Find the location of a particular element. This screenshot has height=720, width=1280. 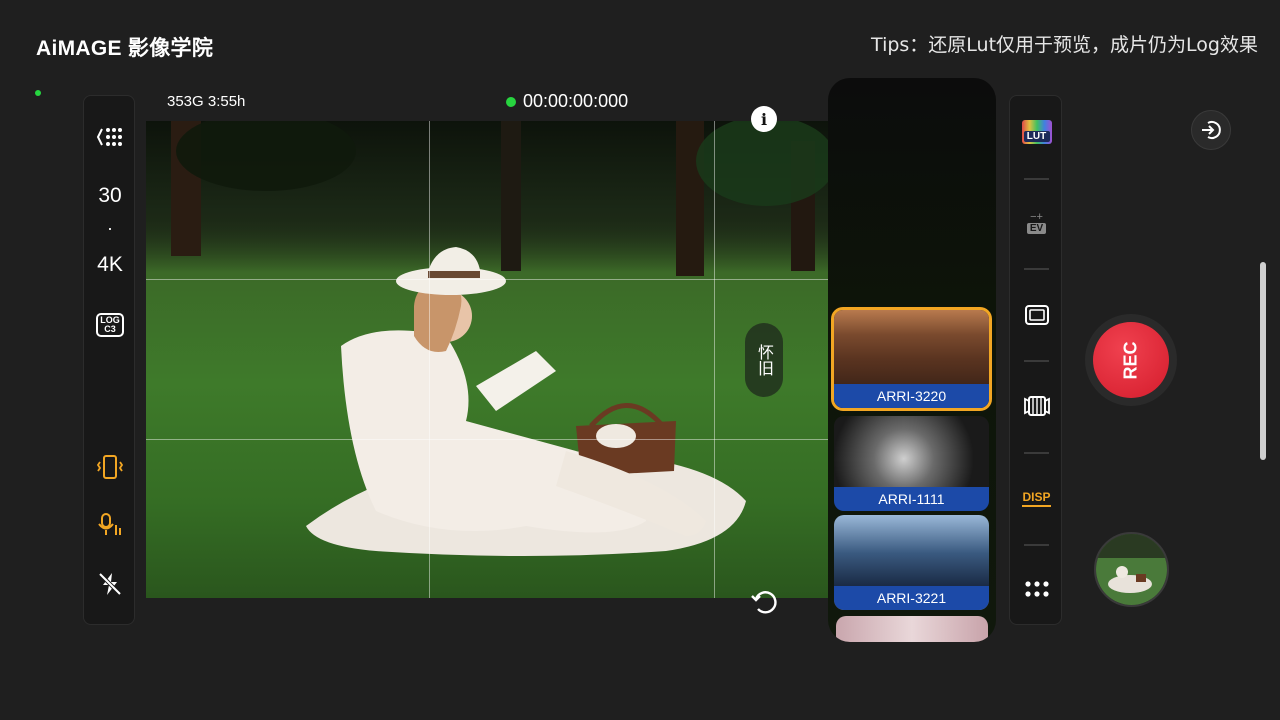

grid-line-v1 is located at coordinates (429, 359).